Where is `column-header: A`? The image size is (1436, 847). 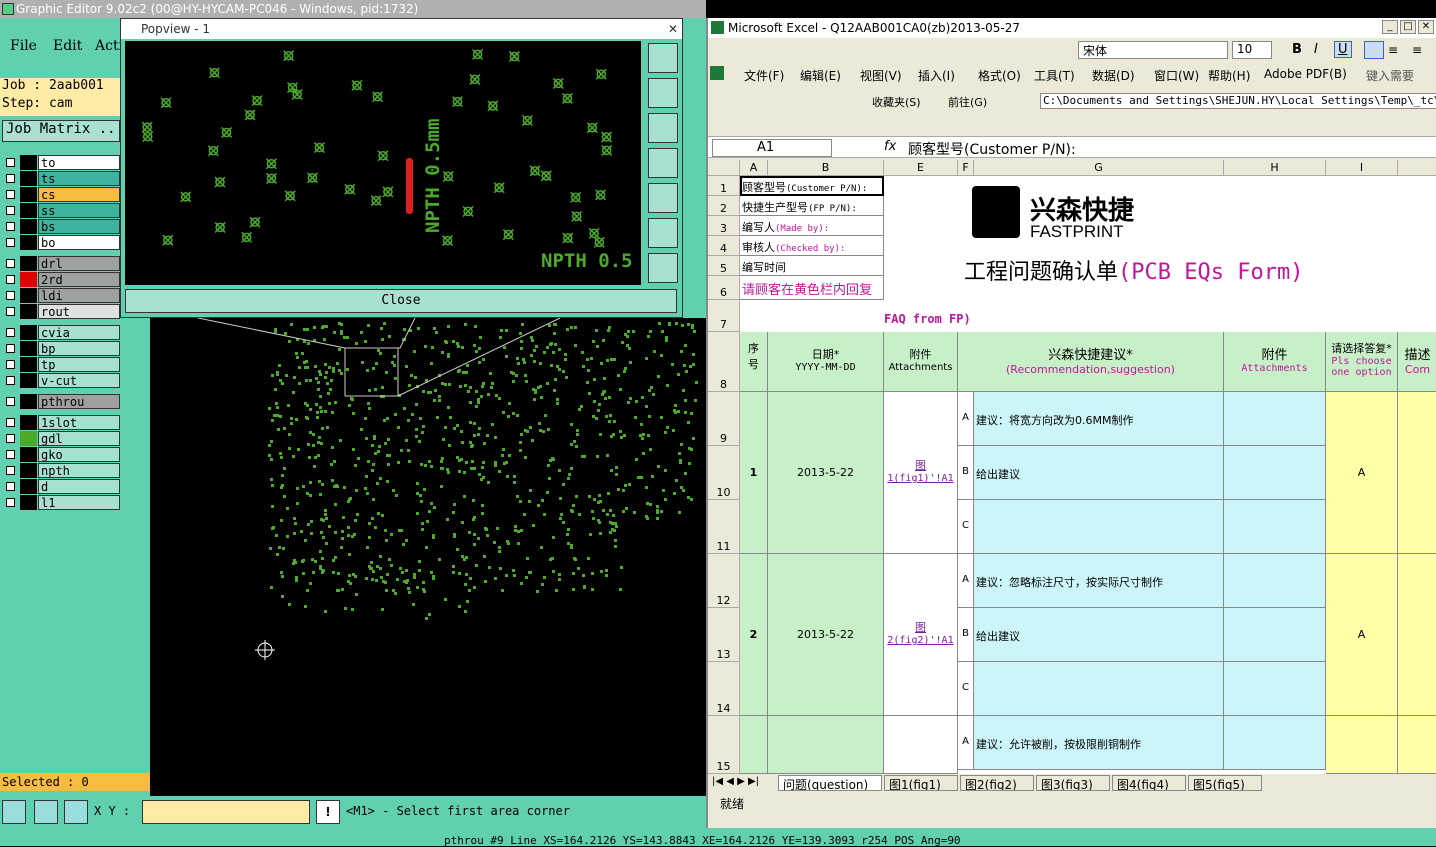
column-header: A is located at coordinates (754, 168).